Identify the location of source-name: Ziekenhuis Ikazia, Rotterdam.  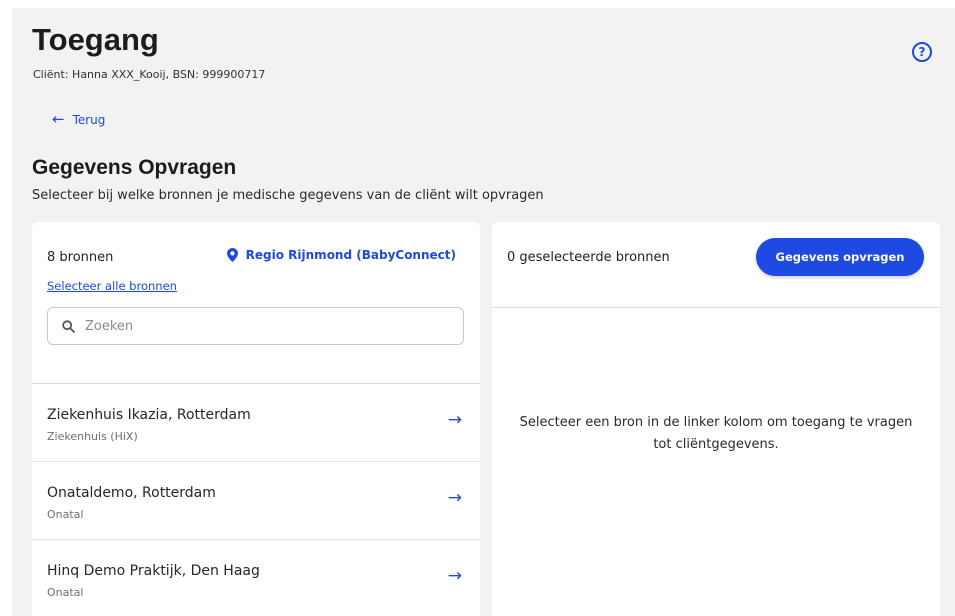
(149, 415).